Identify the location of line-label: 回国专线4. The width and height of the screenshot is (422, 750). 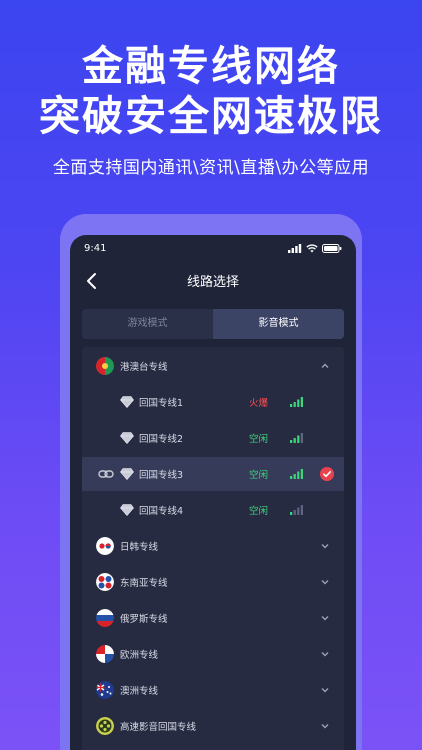
(161, 511).